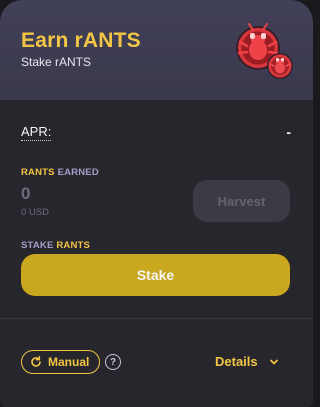 The width and height of the screenshot is (320, 407). What do you see at coordinates (73, 245) in the screenshot?
I see `stake-label-token: RANTS` at bounding box center [73, 245].